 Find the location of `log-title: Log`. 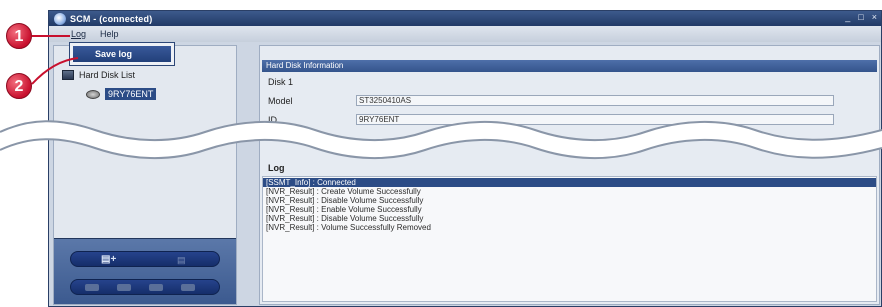

log-title: Log is located at coordinates (276, 168).